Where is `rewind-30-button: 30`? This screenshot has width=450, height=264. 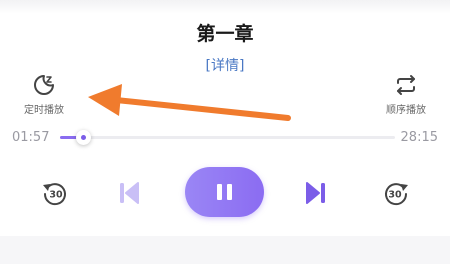 rewind-30-button: 30 is located at coordinates (55, 193).